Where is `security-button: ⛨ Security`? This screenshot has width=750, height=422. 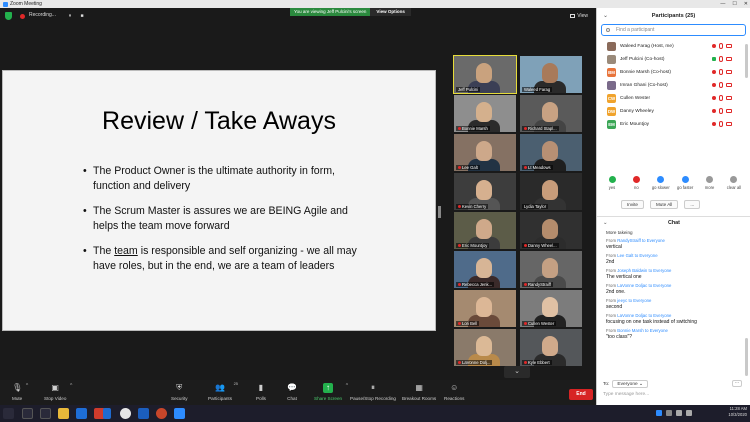 security-button: ⛨ Security is located at coordinates (179, 392).